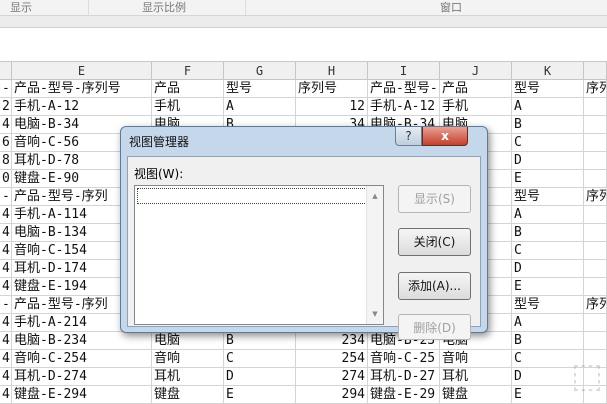  I want to click on list-focus-item, so click(252, 196).